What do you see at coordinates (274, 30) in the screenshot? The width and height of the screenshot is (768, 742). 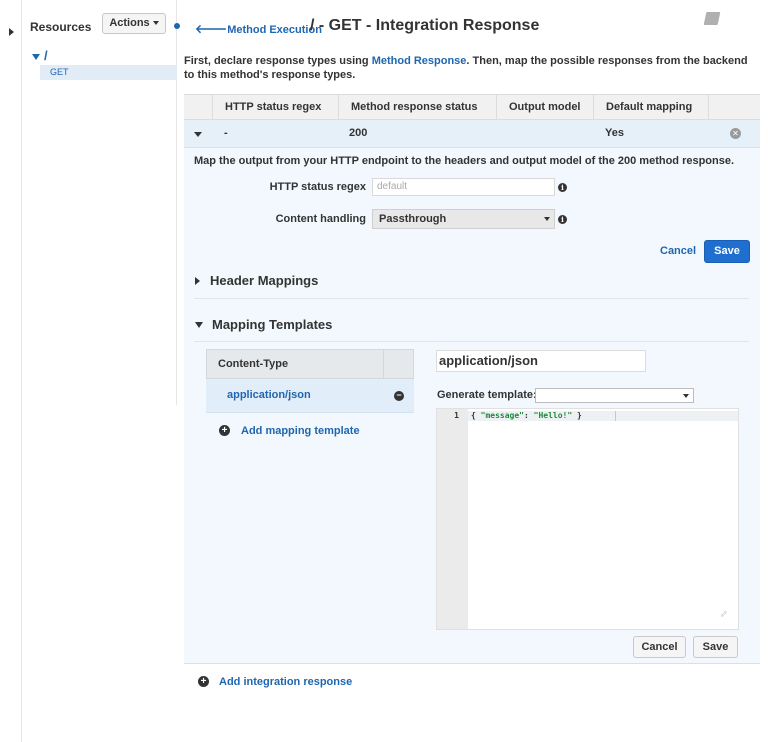 I see `method-execution-label: Method Execution` at bounding box center [274, 30].